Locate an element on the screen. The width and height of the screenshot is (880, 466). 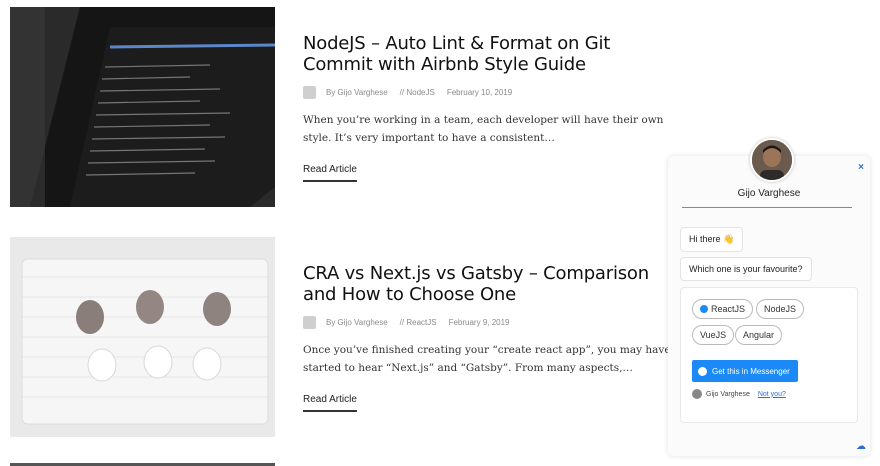
article-date: February 9, 2019 is located at coordinates (479, 322).